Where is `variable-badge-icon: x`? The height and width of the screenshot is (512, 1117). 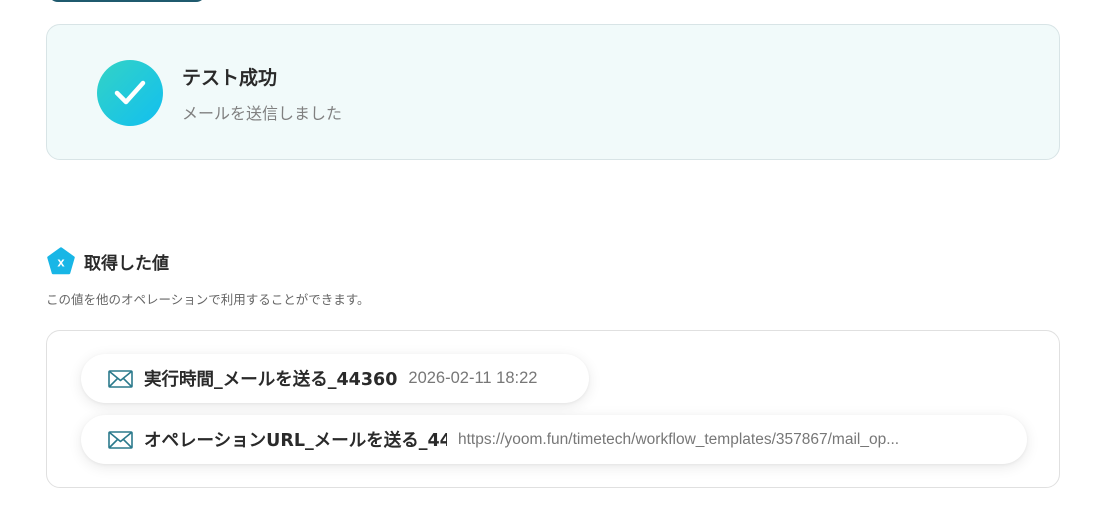
variable-badge-icon: x is located at coordinates (61, 261).